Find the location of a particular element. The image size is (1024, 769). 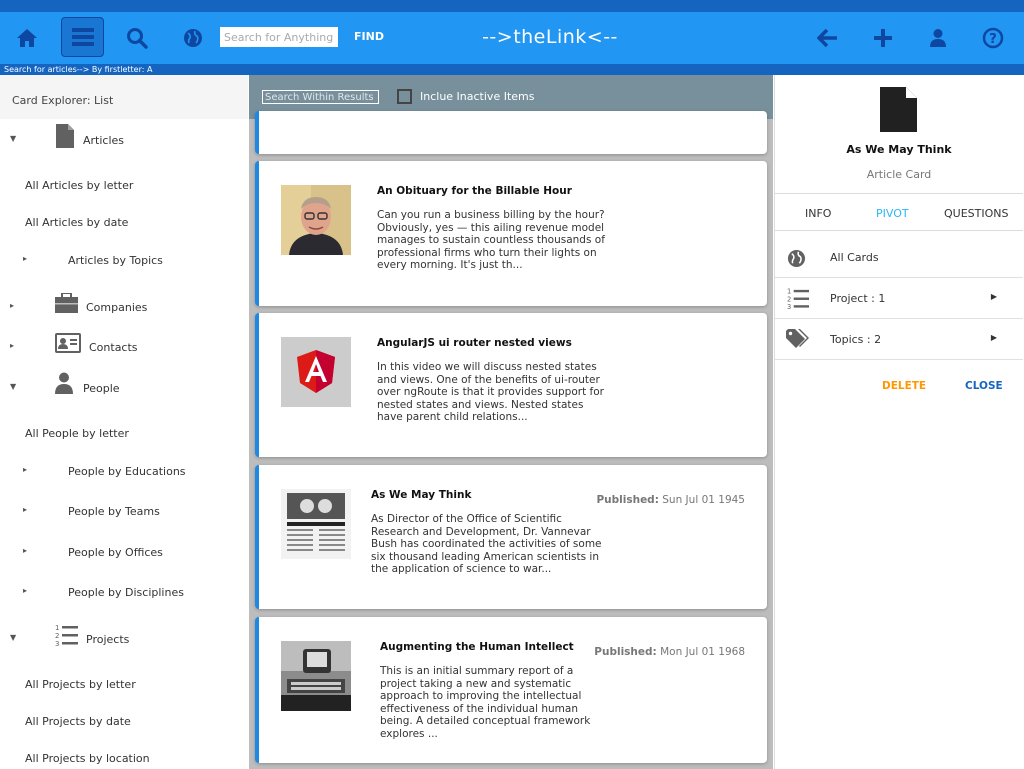

delete-button: DELETE is located at coordinates (904, 386).